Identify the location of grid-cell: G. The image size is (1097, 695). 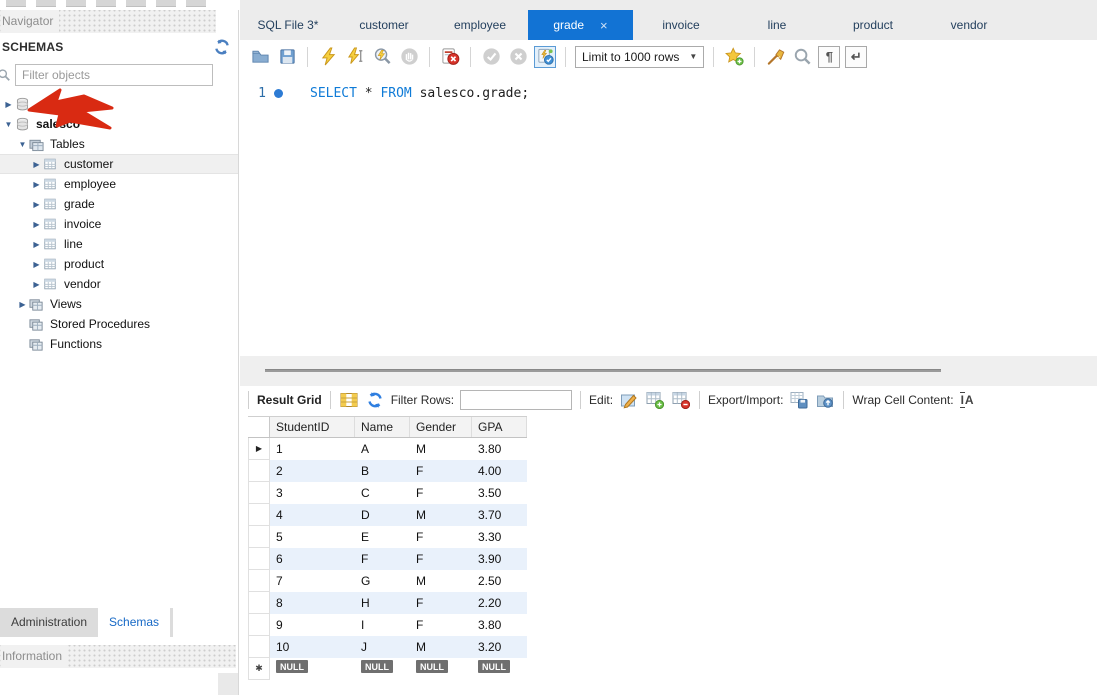
(382, 581).